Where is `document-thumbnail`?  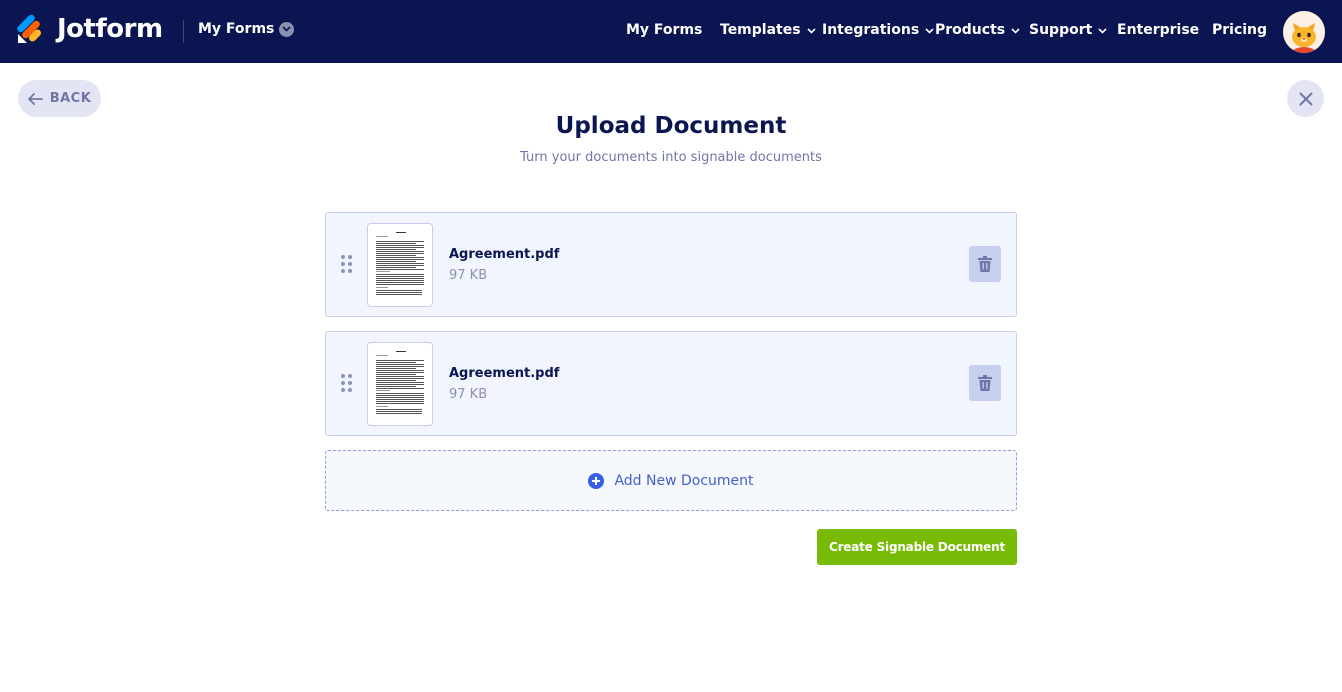 document-thumbnail is located at coordinates (400, 265).